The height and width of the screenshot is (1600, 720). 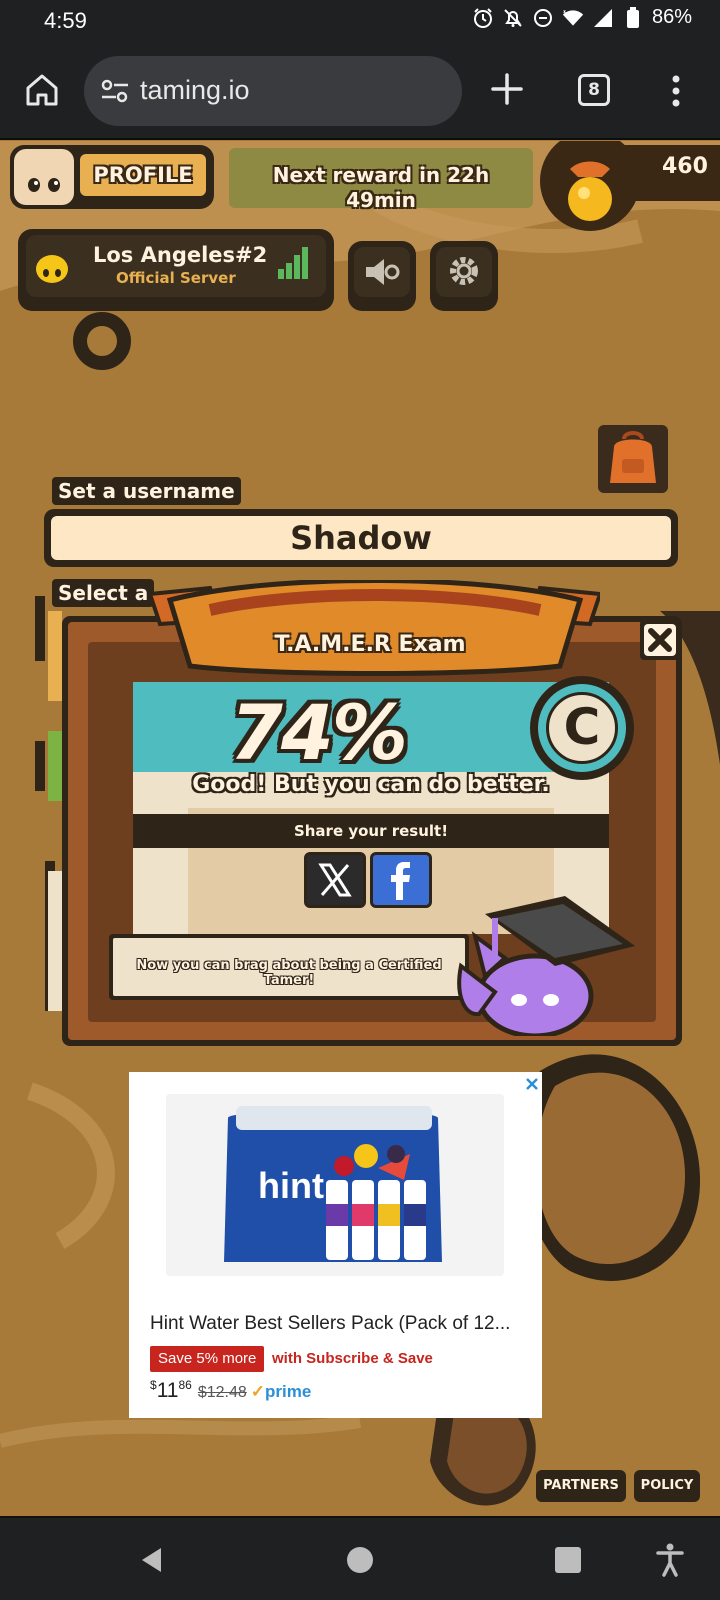 I want to click on fruit-bag-icon, so click(x=590, y=191).